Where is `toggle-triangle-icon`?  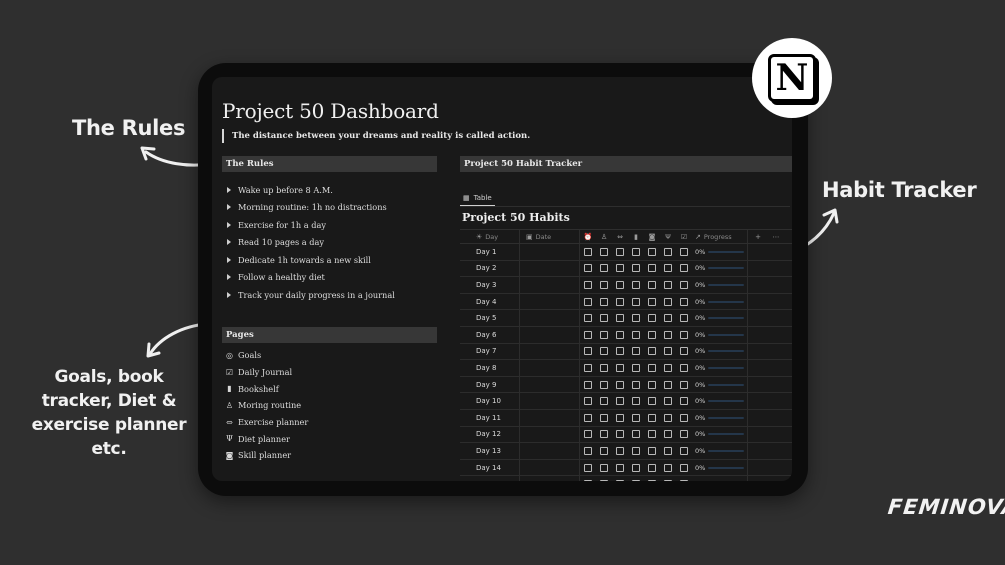 toggle-triangle-icon is located at coordinates (229, 189).